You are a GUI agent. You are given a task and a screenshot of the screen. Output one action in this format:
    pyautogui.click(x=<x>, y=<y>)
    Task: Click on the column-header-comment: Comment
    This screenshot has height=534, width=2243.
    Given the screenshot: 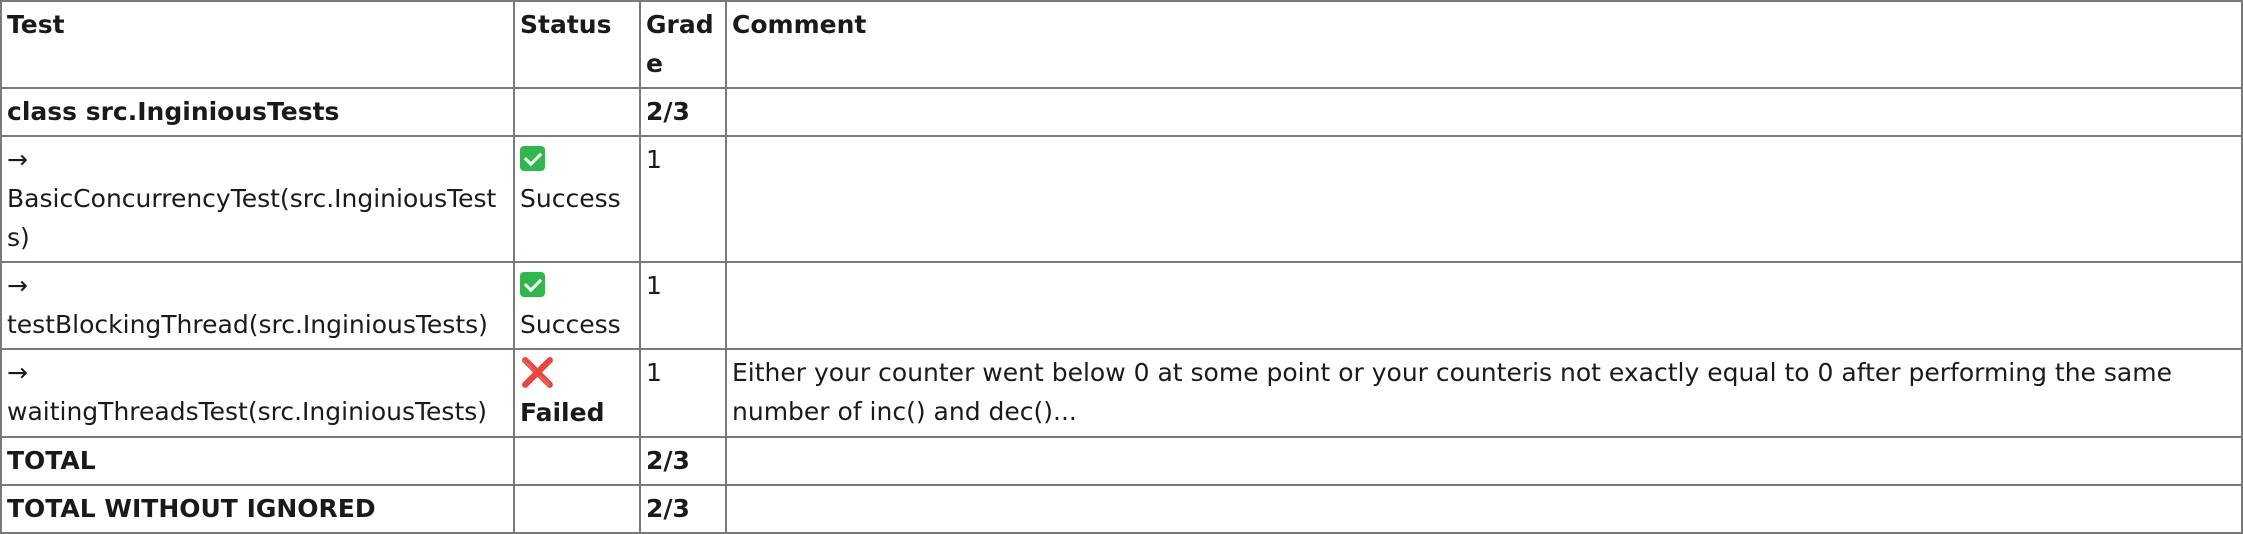 What is the action you would take?
    pyautogui.click(x=1484, y=44)
    